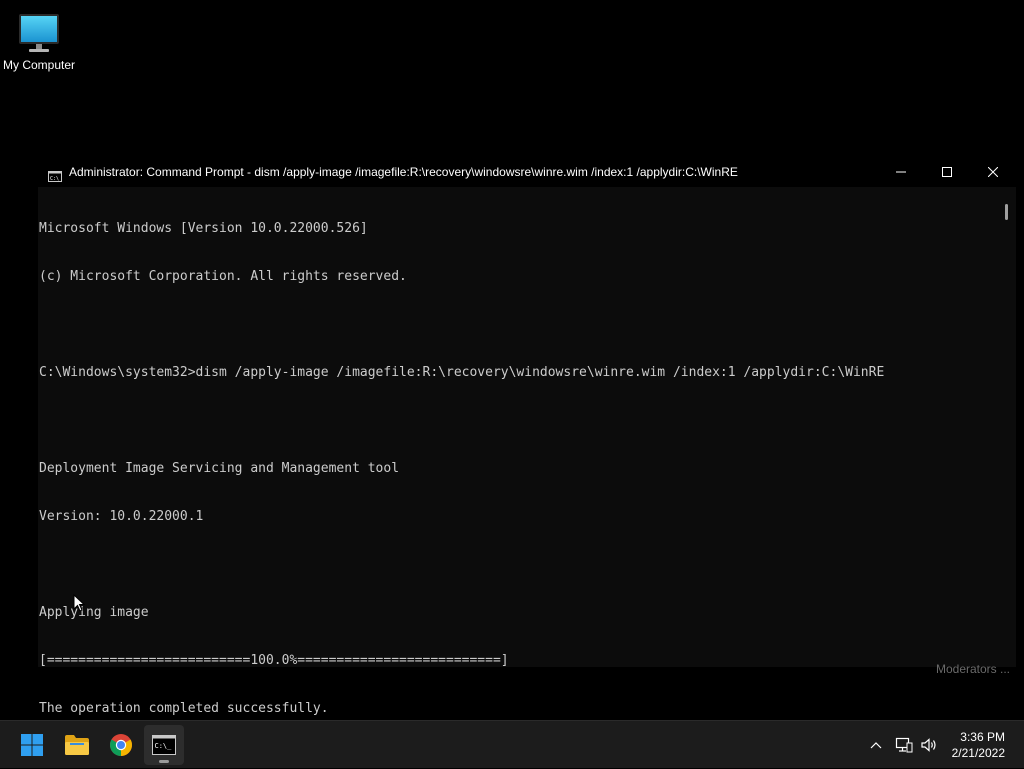 The image size is (1024, 769). I want to click on cmd-icon: C:\, so click(55, 174).